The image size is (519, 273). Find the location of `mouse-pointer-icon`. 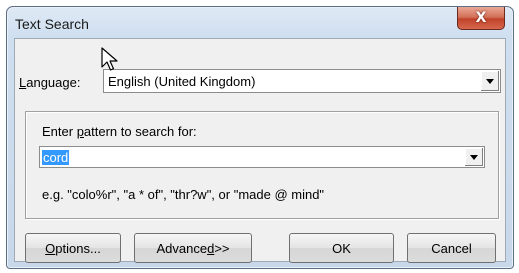

mouse-pointer-icon is located at coordinates (109, 59).